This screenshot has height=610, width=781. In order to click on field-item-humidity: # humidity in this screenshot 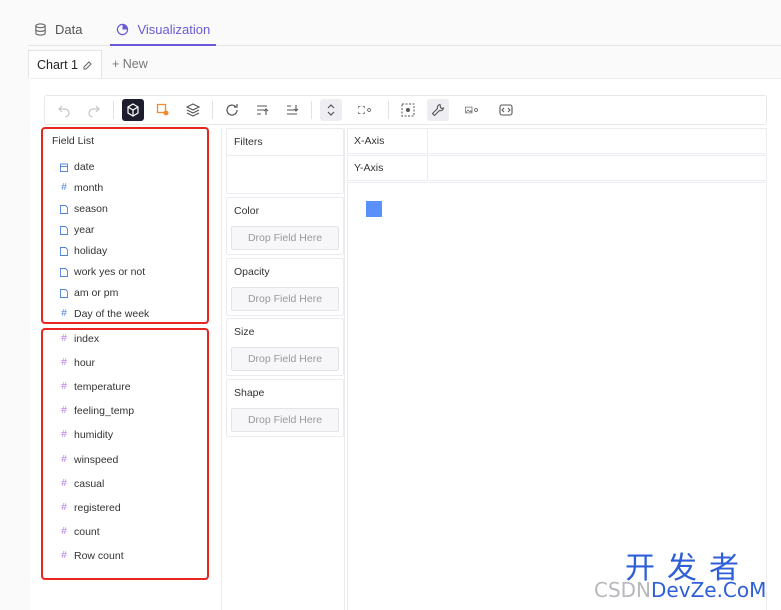, I will do `click(86, 435)`.